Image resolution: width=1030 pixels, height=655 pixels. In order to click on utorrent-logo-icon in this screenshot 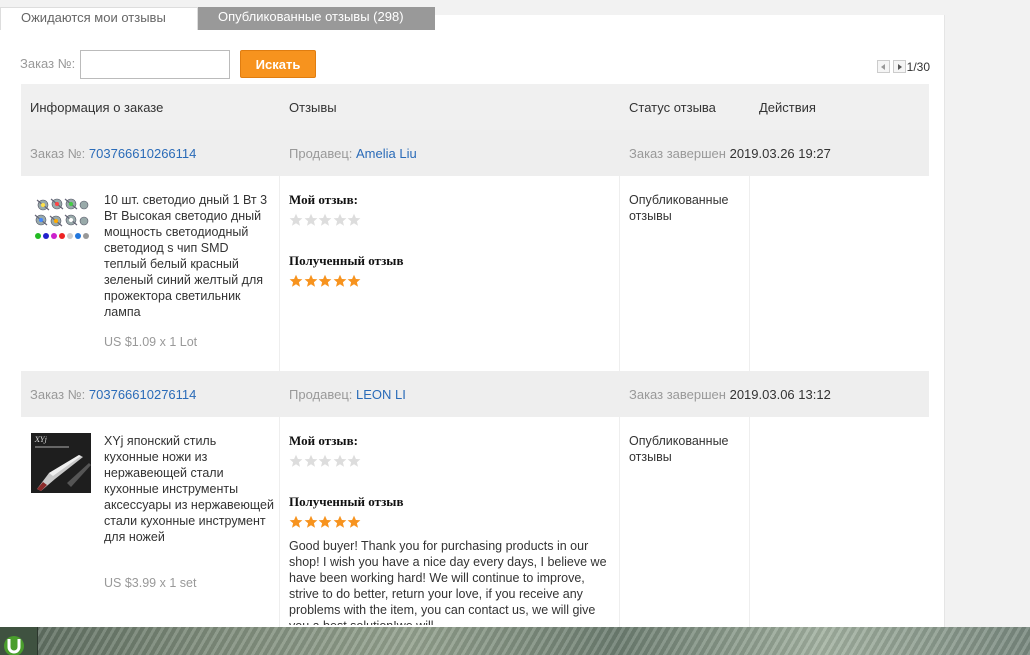, I will do `click(14, 645)`.